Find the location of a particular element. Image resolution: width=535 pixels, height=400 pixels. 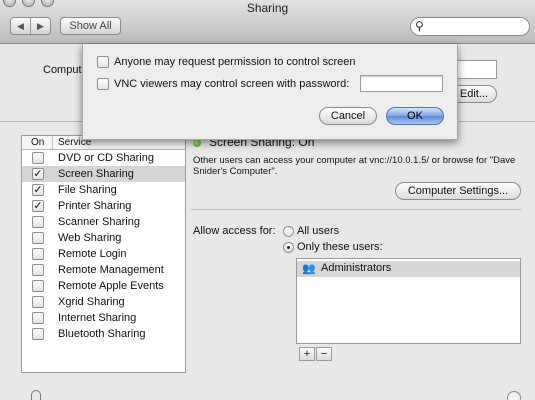

radio-only-these-users is located at coordinates (288, 247).